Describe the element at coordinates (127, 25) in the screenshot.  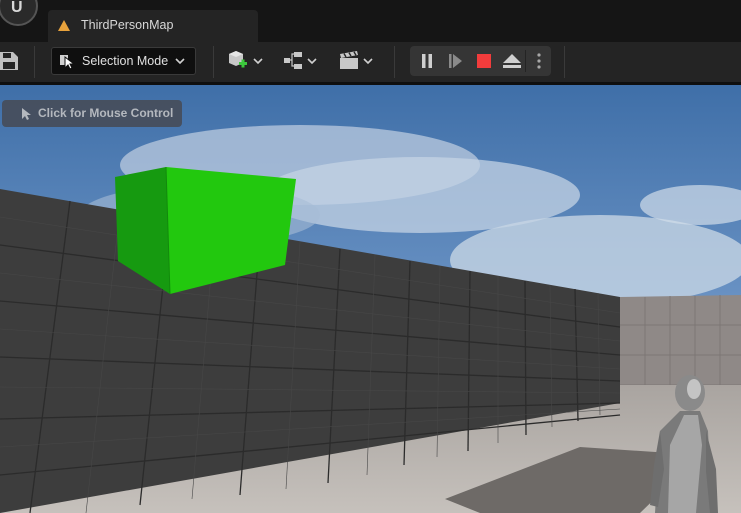
I see `tab-label: ThirdPersonMap` at that location.